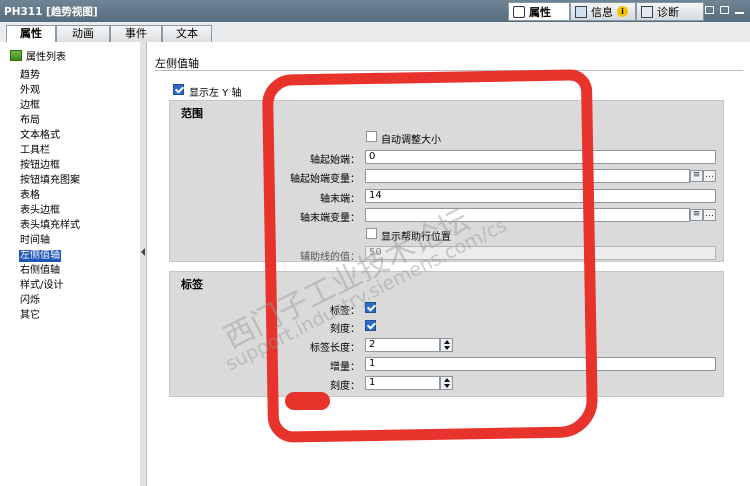 The height and width of the screenshot is (486, 750). Describe the element at coordinates (519, 11) in the screenshot. I see `properties-icon` at that location.